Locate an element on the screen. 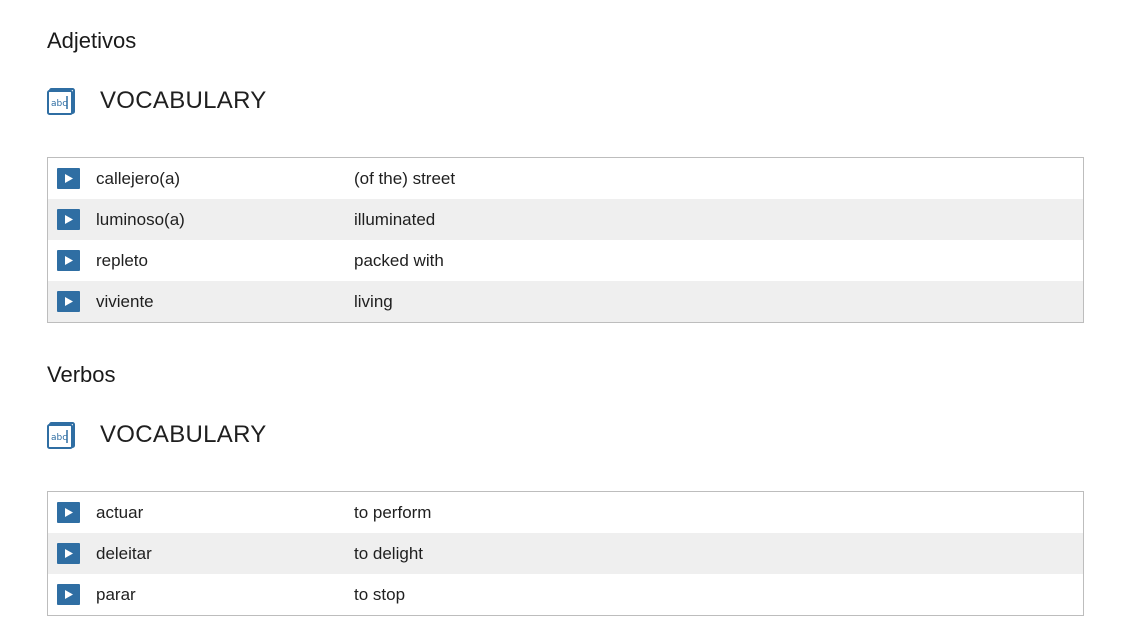 The height and width of the screenshot is (638, 1144). term: actuar is located at coordinates (120, 512).